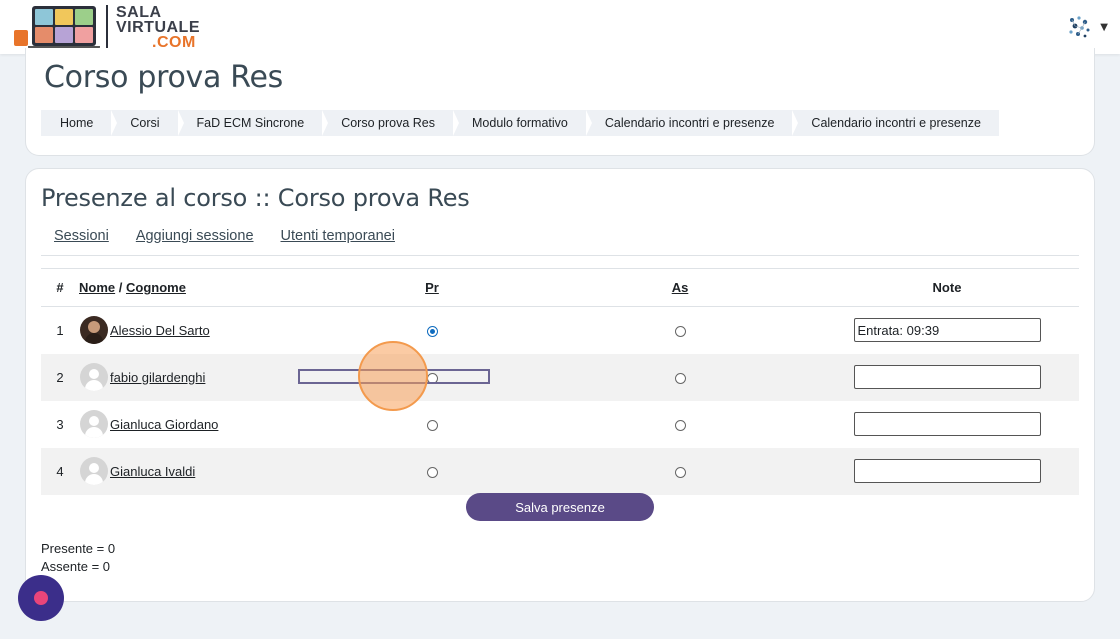  I want to click on table-row: 1 Alessio Del Sarto, so click(560, 330).